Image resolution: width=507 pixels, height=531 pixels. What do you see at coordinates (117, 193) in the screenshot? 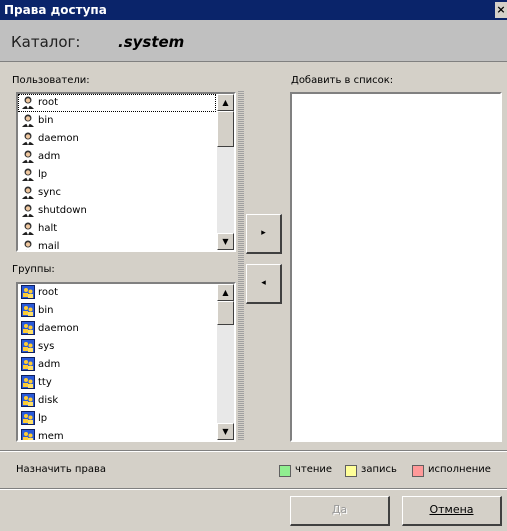
I see `list-item: sync` at bounding box center [117, 193].